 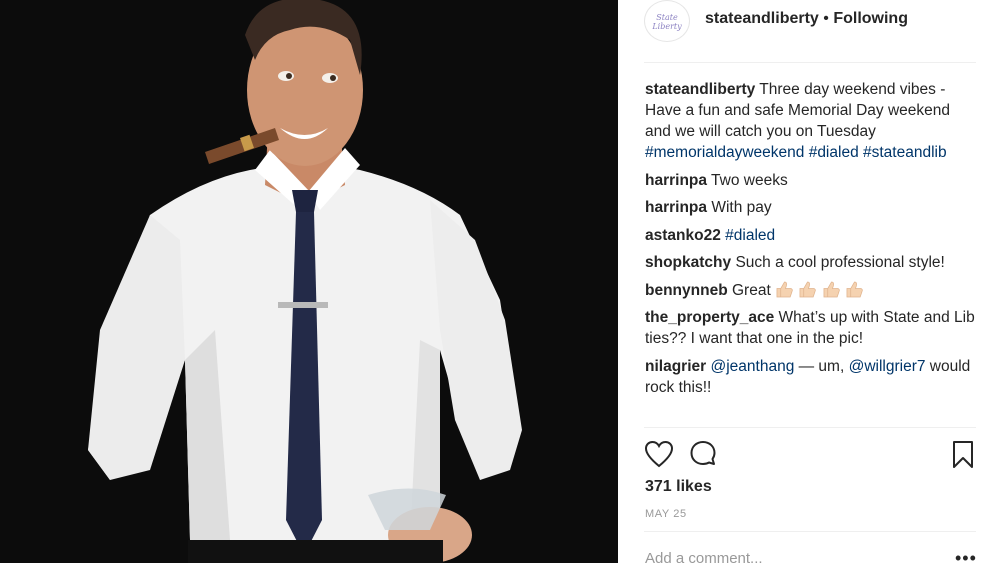 I want to click on comment-item: astanko22 #dialed, so click(x=812, y=235).